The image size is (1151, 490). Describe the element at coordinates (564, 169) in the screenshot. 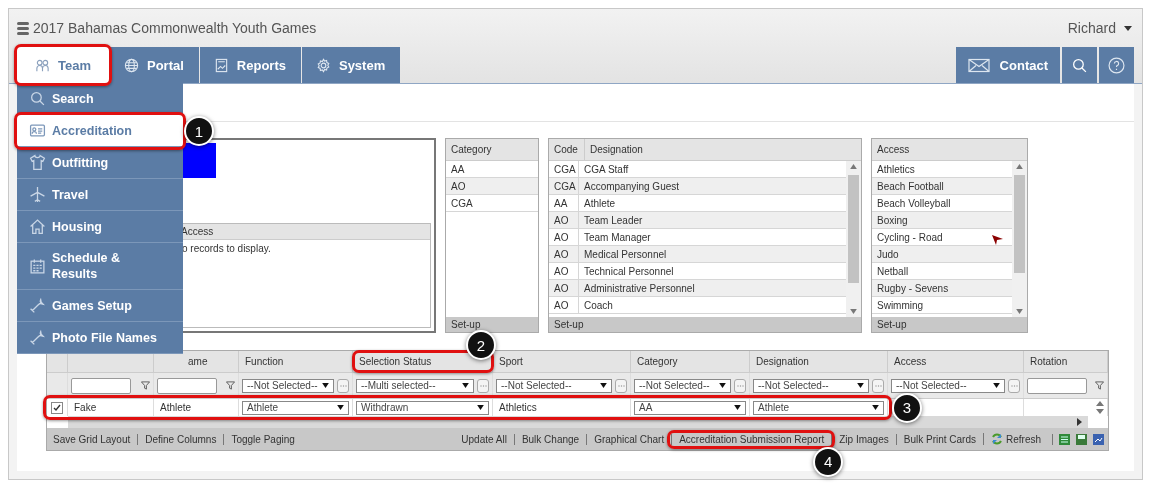

I see `table-cell: CGA` at that location.